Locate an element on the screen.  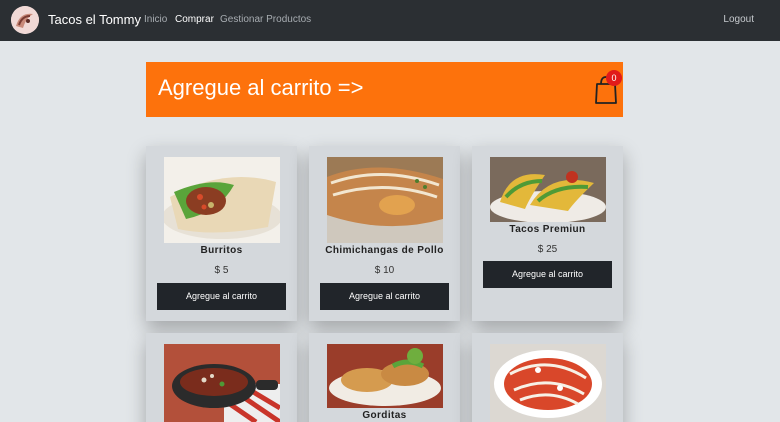
cart-count-badge: 0 is located at coordinates (614, 78).